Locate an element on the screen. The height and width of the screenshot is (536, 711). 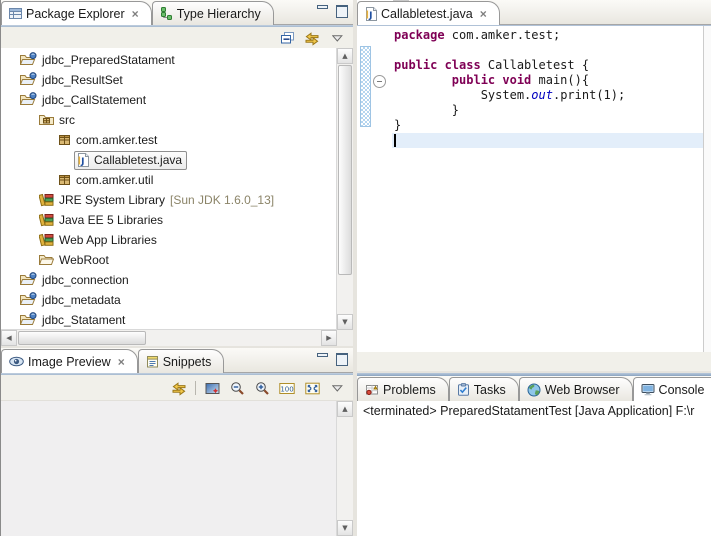
package-explorer-toolbar is located at coordinates (177, 38).